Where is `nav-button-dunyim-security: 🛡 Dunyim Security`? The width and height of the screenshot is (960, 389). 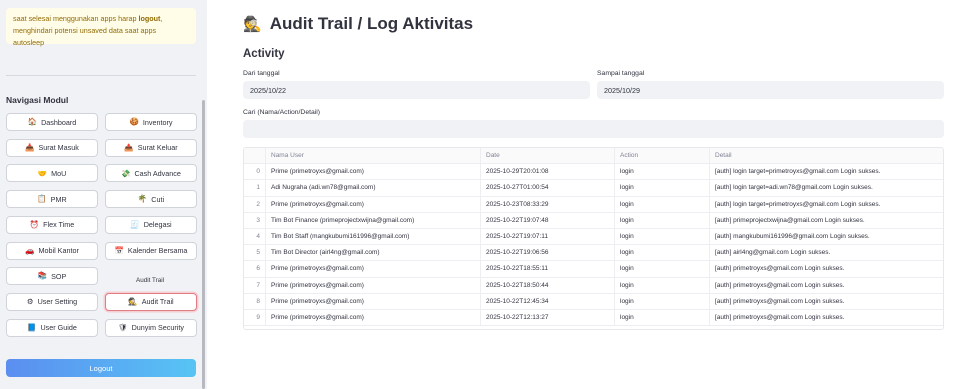
nav-button-dunyim-security: 🛡 Dunyim Security is located at coordinates (151, 327).